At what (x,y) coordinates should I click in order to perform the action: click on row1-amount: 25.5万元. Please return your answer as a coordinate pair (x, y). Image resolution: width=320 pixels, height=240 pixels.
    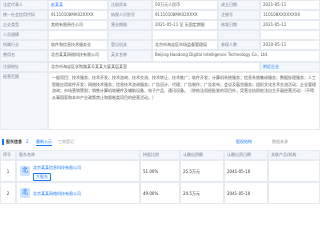
    Looking at the image, I should click on (202, 171).